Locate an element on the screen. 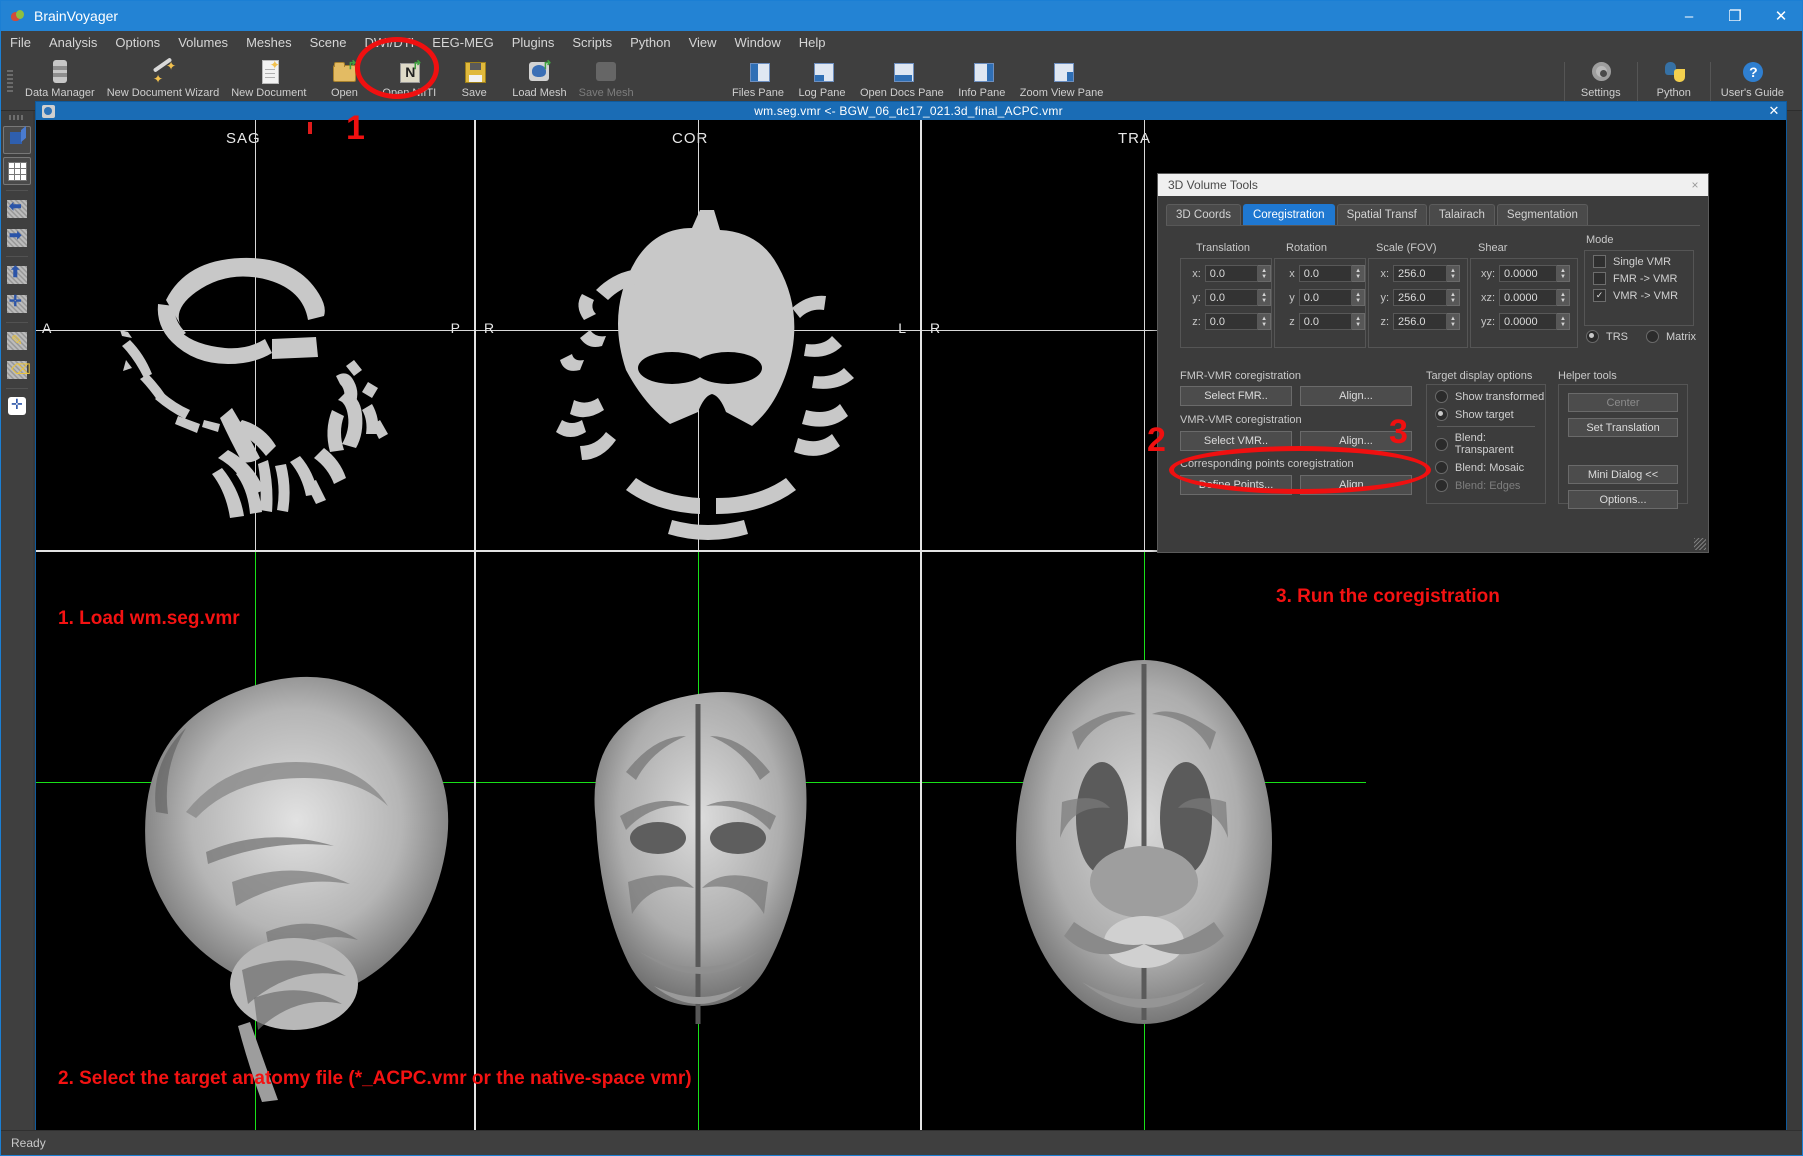  dialog-close-button: × is located at coordinates (1695, 185).